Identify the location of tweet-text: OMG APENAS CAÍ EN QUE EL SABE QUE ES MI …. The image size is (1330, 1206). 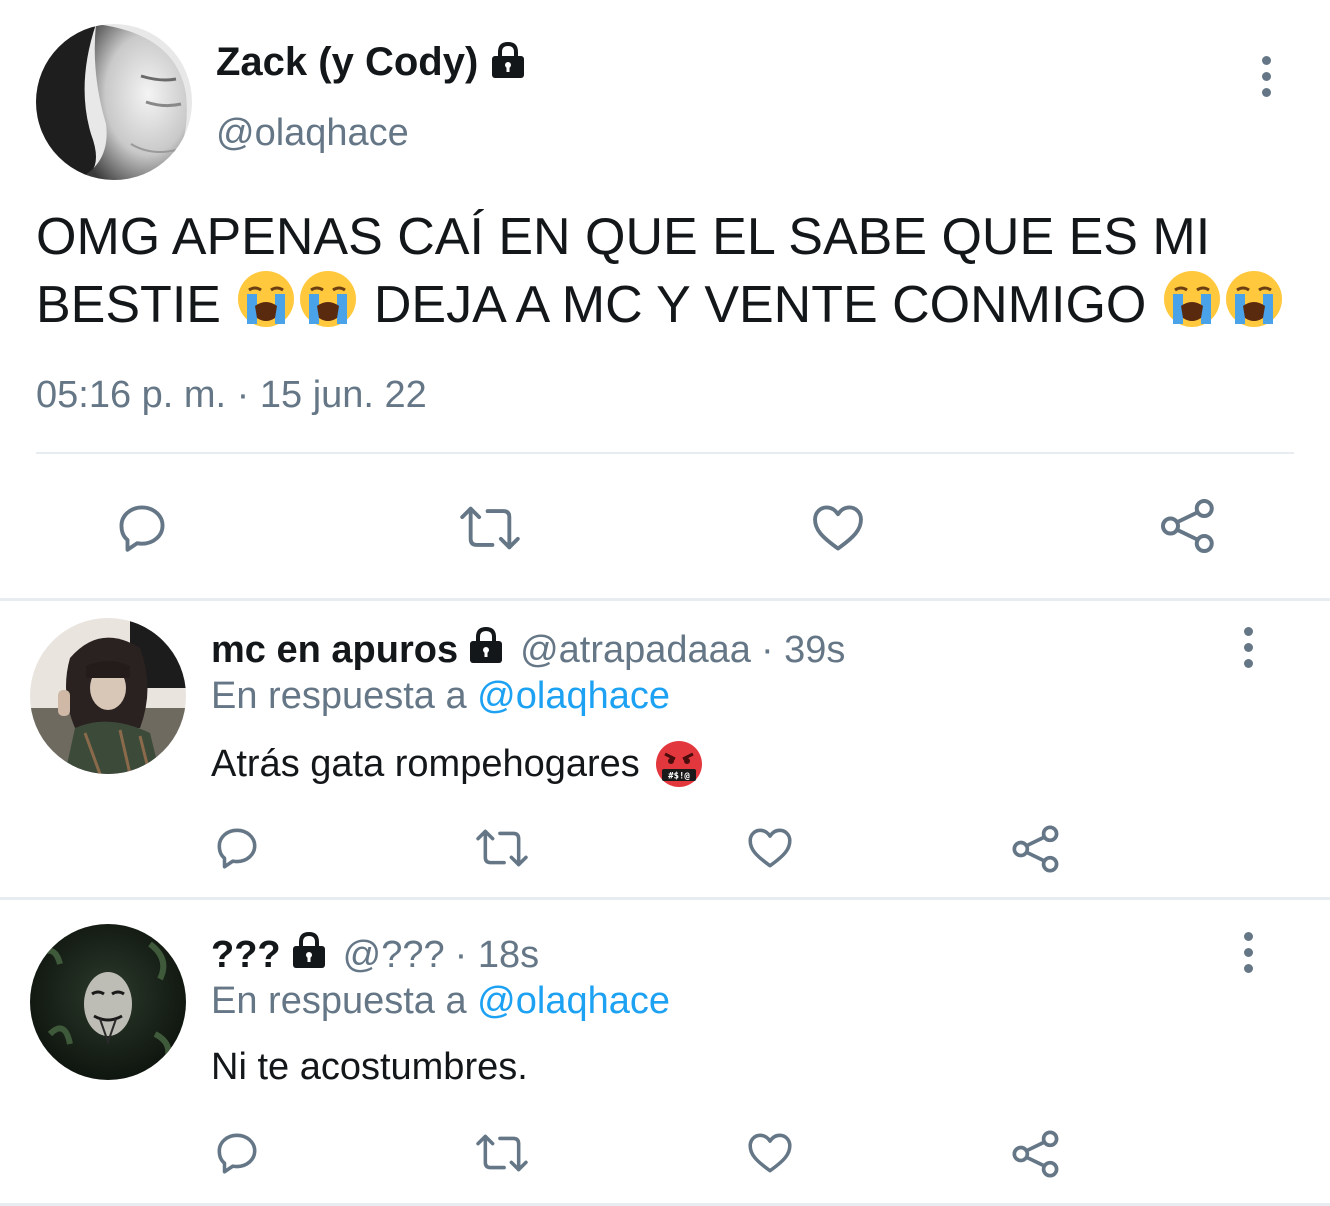
(671, 275).